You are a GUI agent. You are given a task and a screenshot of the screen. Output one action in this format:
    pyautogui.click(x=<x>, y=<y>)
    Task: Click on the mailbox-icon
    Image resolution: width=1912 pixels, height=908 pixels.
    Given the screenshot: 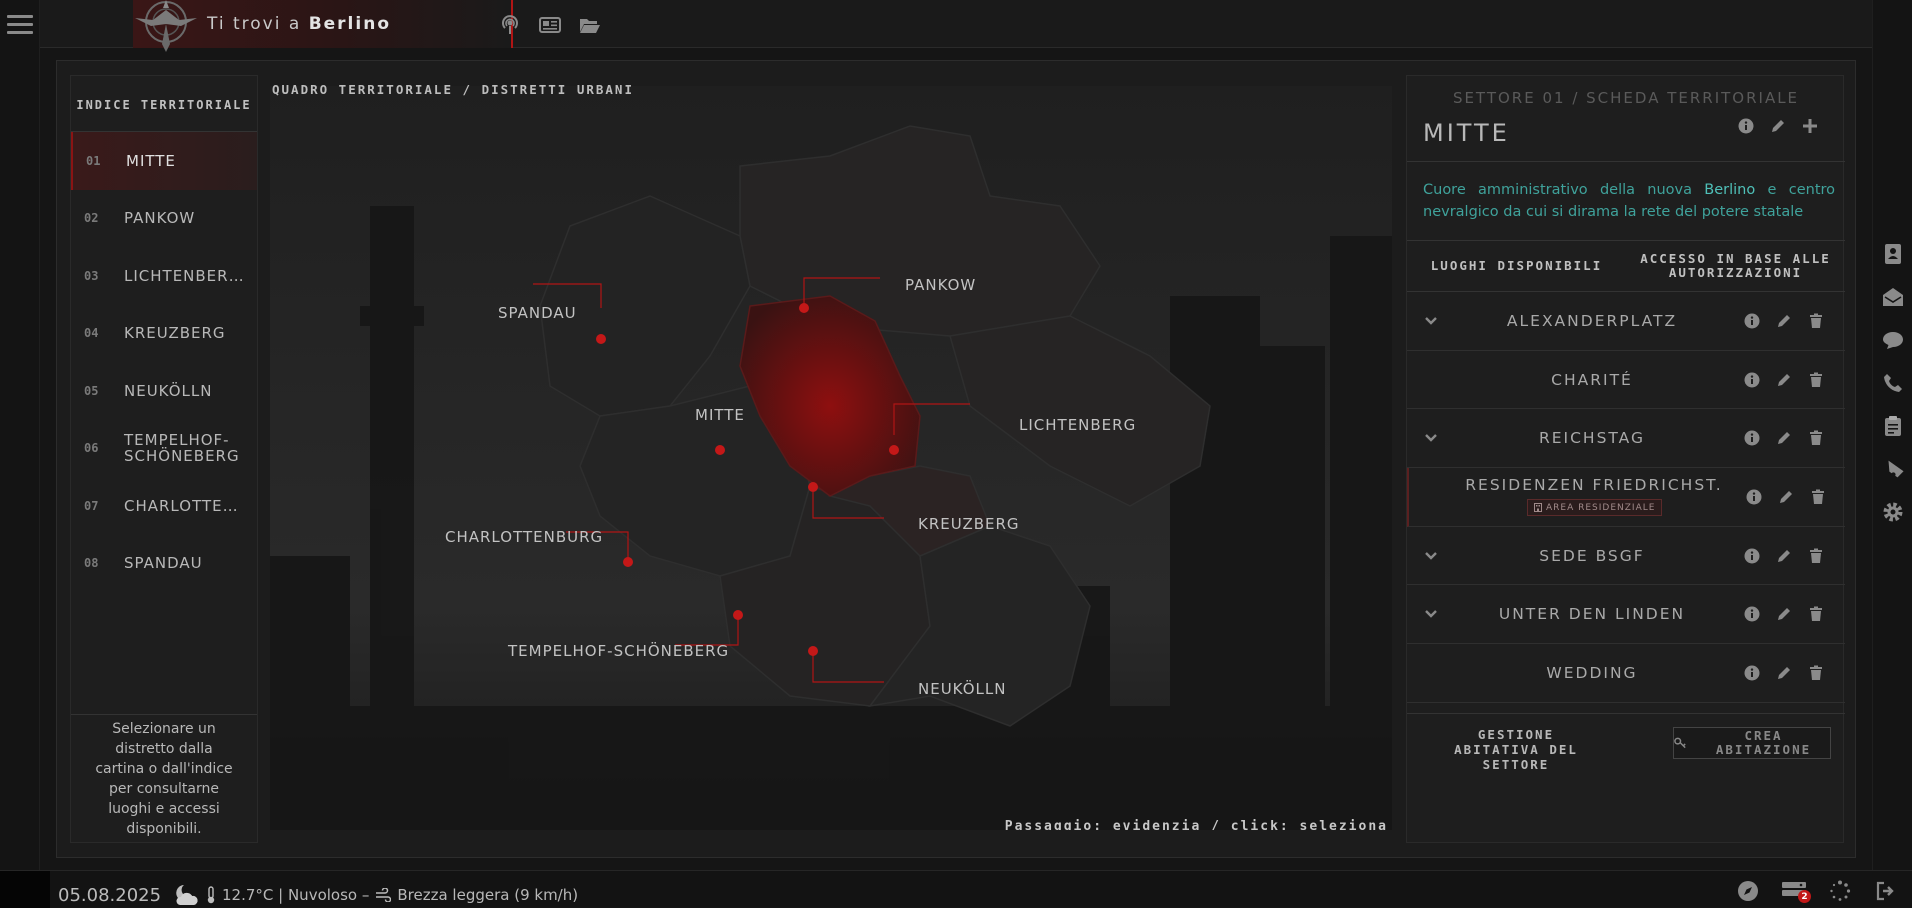 What is the action you would take?
    pyautogui.click(x=1893, y=297)
    